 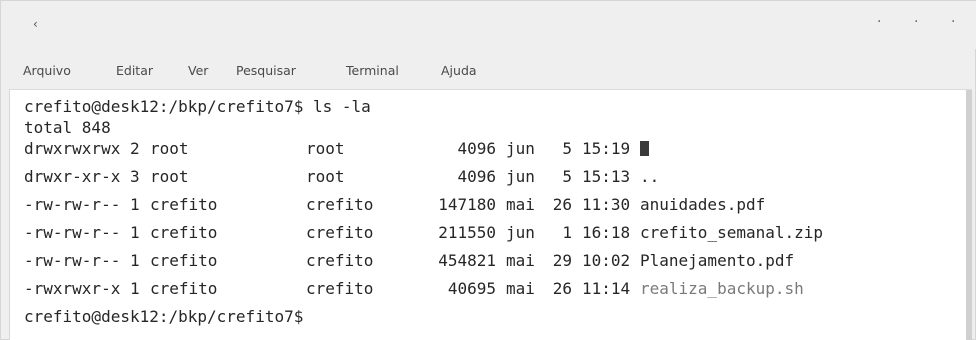 I want to click on cell-perms: drwxr-xr-x, so click(x=72, y=176).